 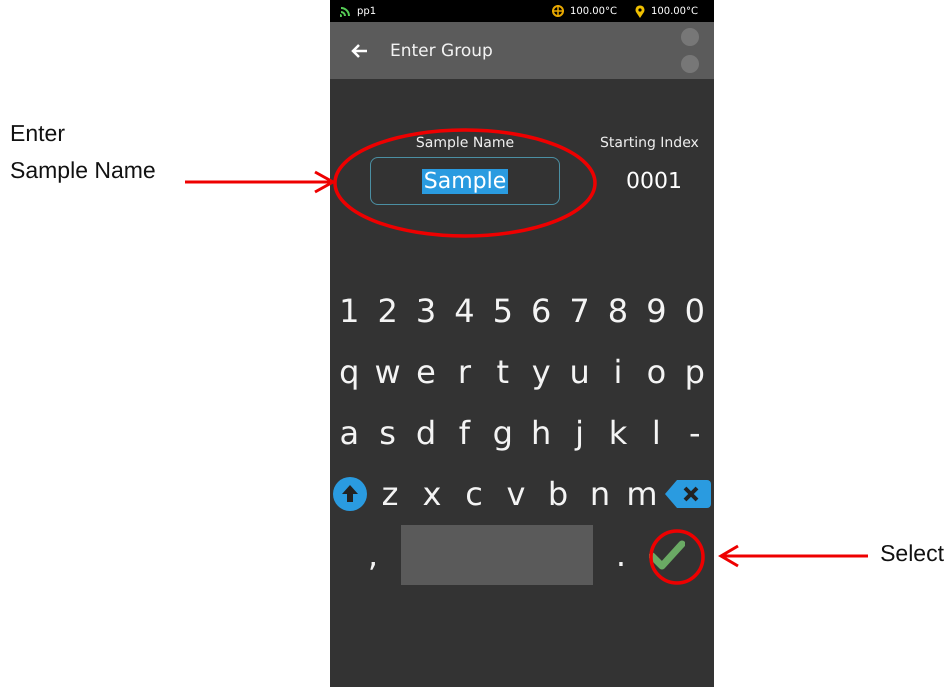 I want to click on keyboard-key: n, so click(x=600, y=494).